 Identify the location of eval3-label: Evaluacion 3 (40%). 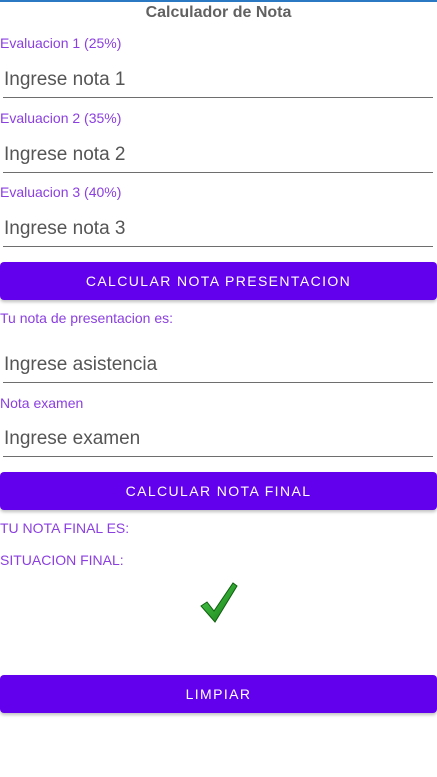
(61, 192).